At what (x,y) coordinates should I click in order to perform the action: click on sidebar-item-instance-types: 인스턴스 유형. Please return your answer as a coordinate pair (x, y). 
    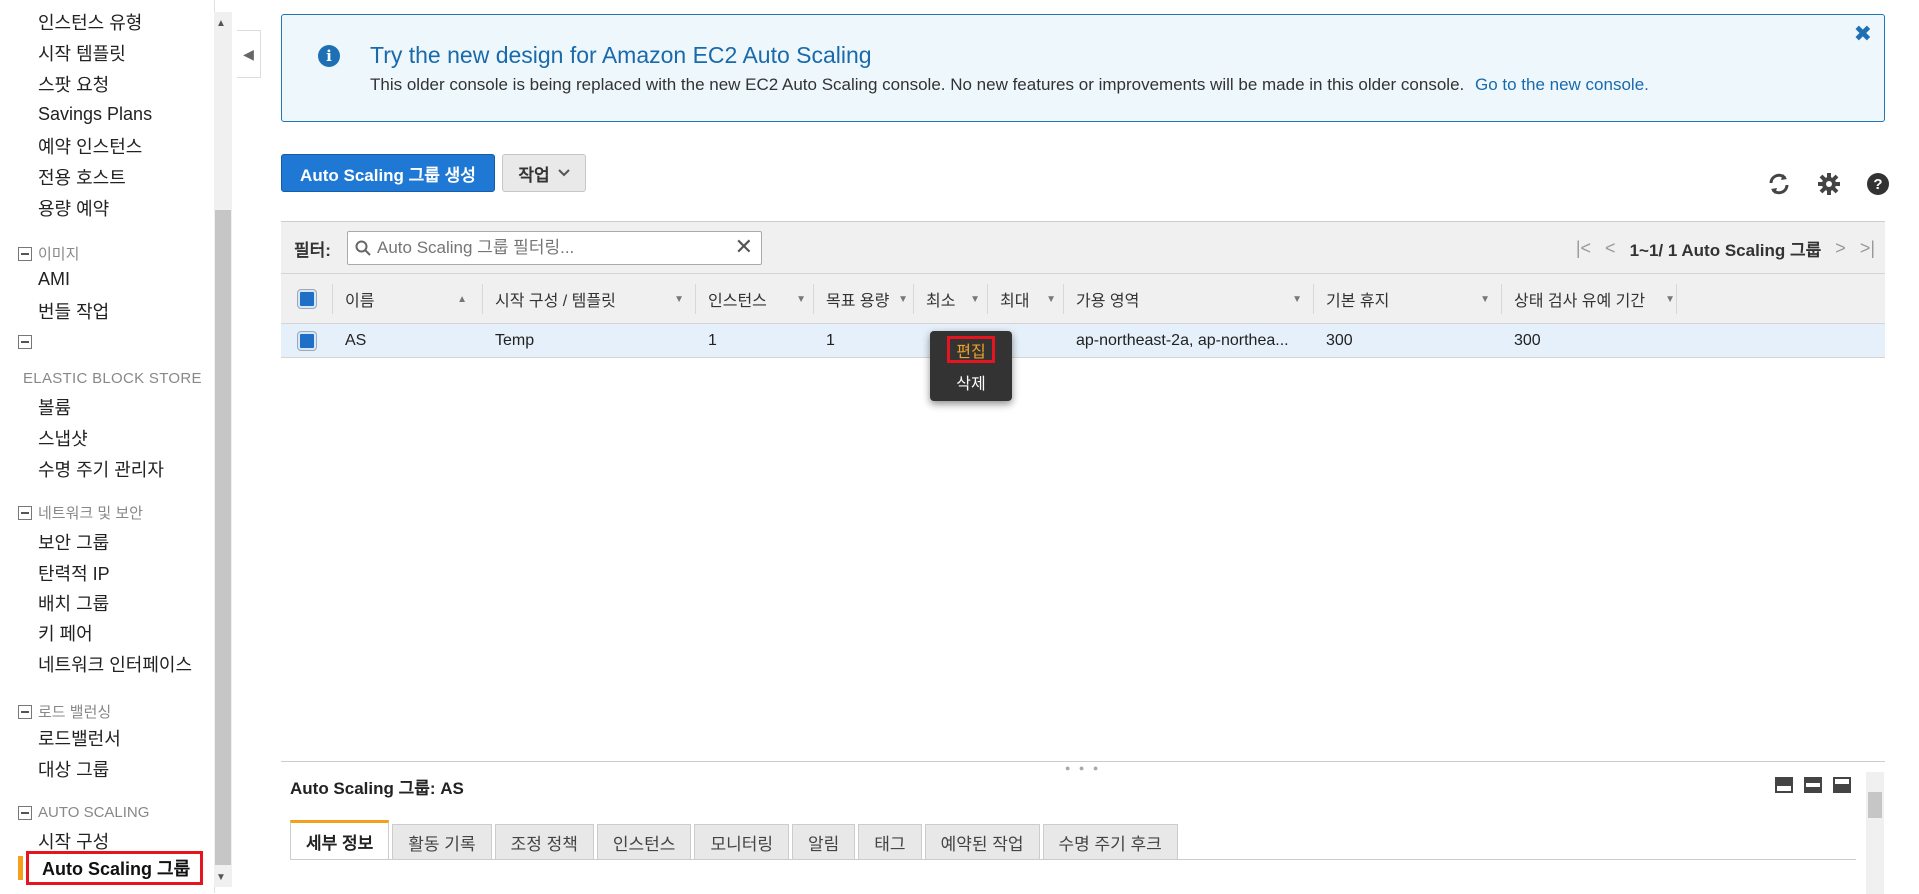
    Looking at the image, I should click on (90, 22).